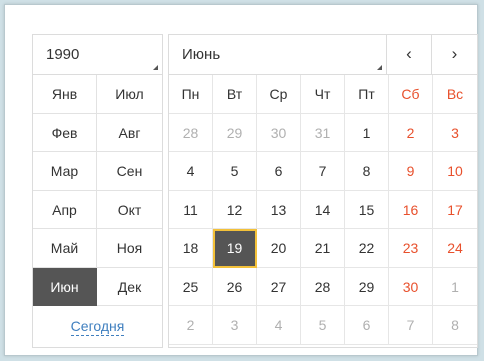 The image size is (484, 361). I want to click on today-link: Сегодня, so click(97, 327).